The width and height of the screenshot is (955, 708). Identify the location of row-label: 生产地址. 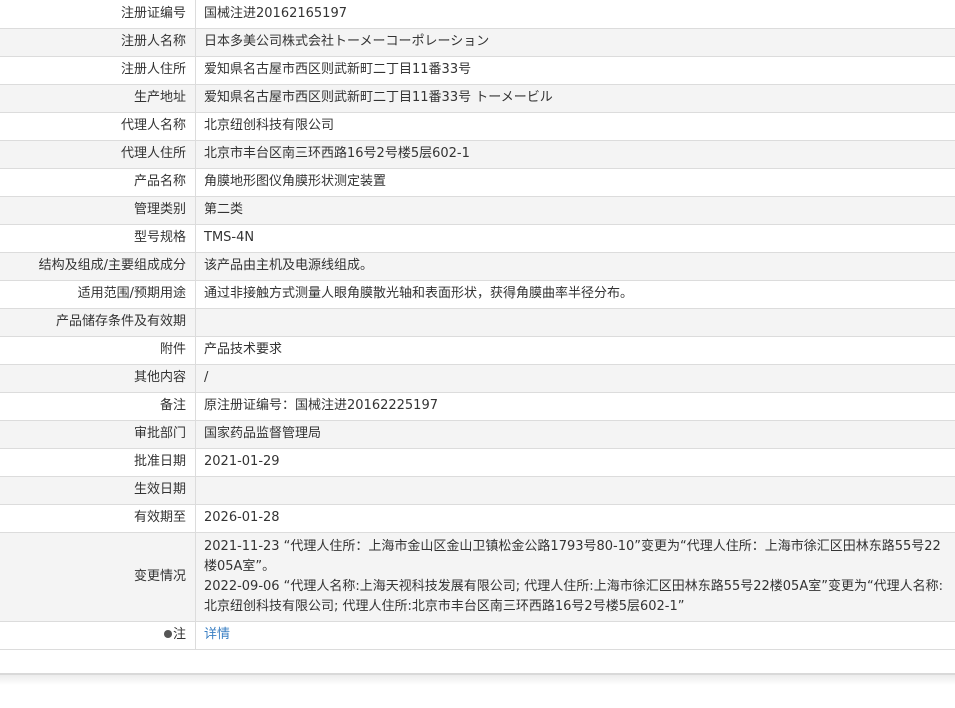
(98, 98).